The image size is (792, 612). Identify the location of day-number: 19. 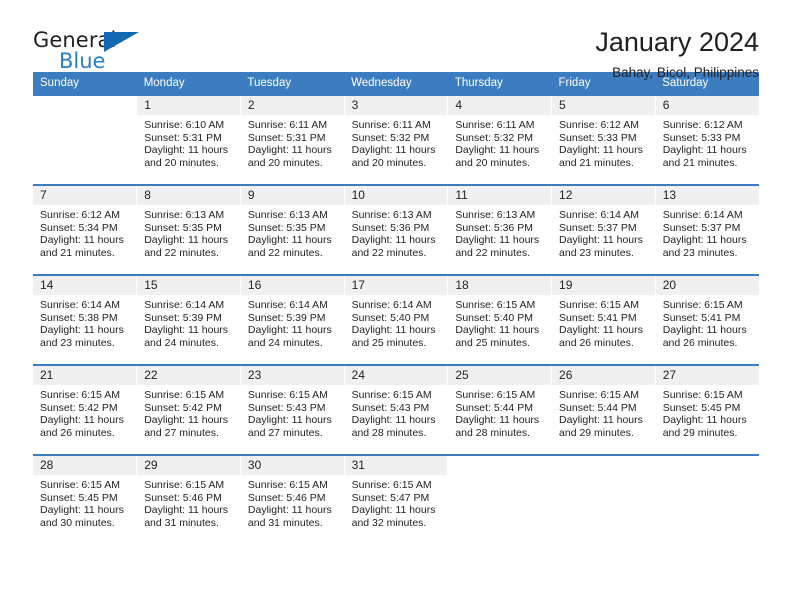
(603, 285).